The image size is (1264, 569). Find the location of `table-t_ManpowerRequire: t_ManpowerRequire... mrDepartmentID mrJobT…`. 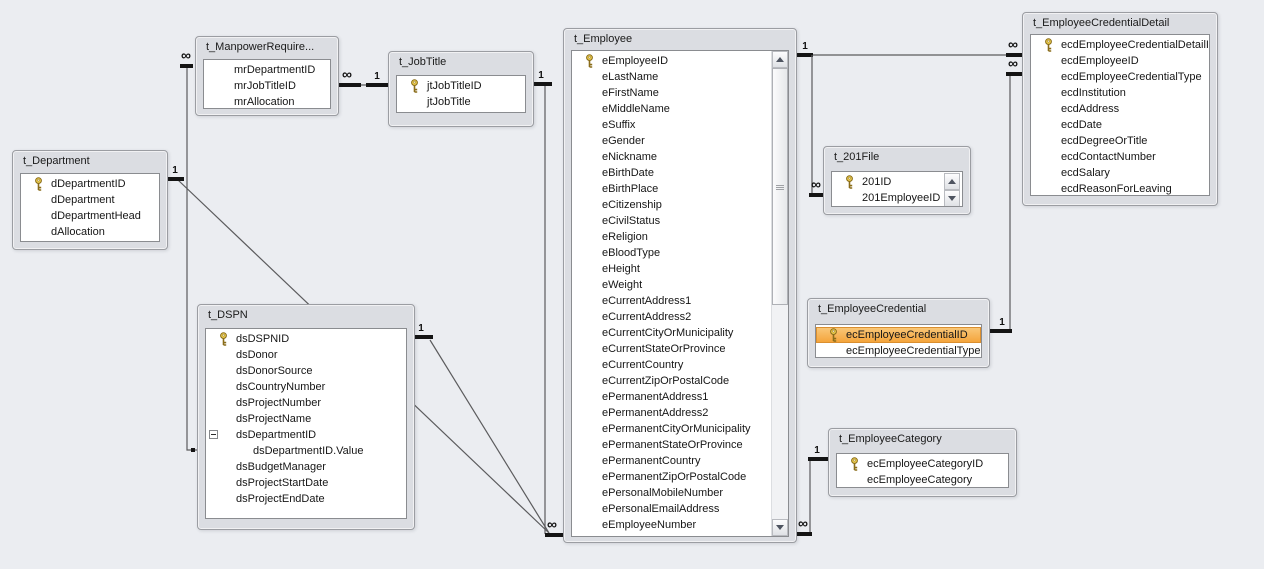

table-t_ManpowerRequire: t_ManpowerRequire... mrDepartmentID mrJobT… is located at coordinates (267, 76).